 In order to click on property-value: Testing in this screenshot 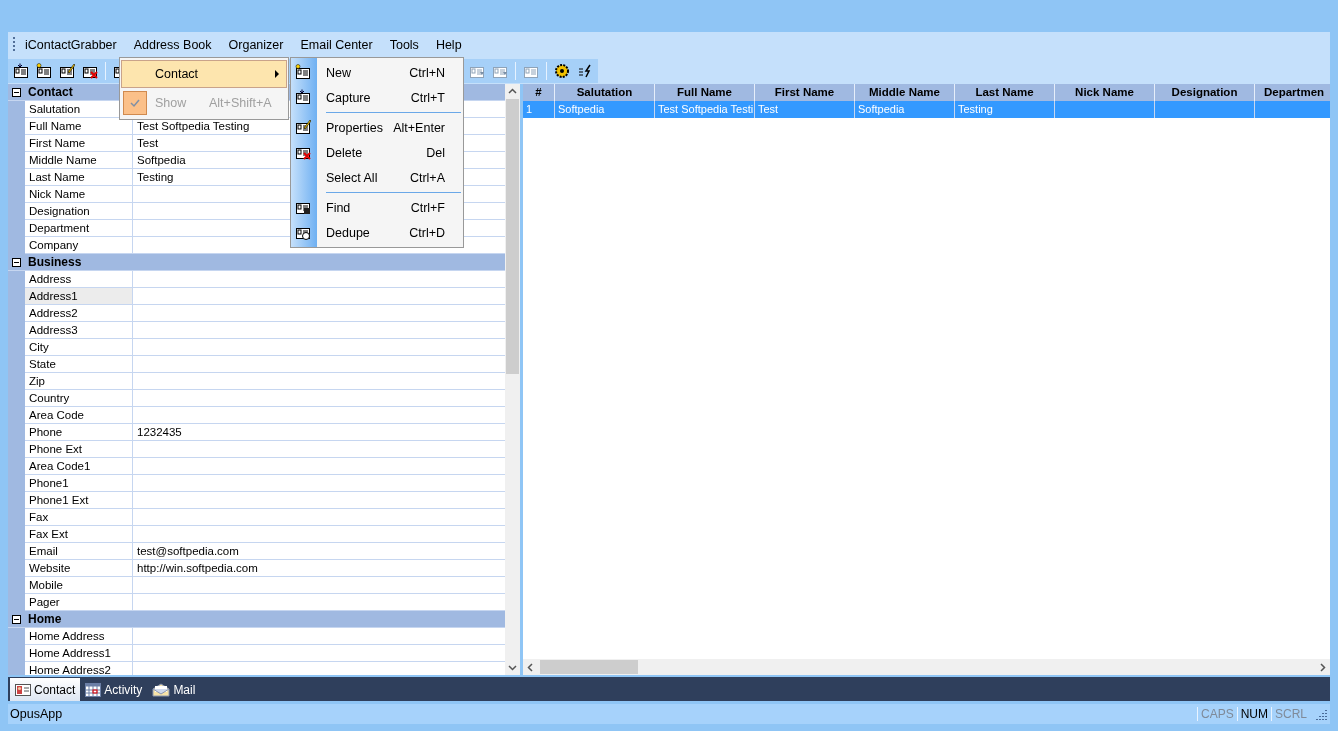, I will do `click(155, 177)`.